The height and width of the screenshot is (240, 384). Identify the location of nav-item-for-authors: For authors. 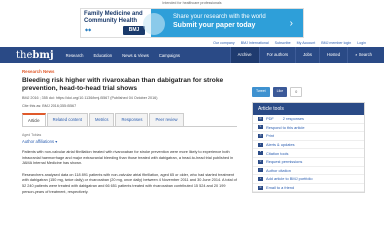
(276, 55).